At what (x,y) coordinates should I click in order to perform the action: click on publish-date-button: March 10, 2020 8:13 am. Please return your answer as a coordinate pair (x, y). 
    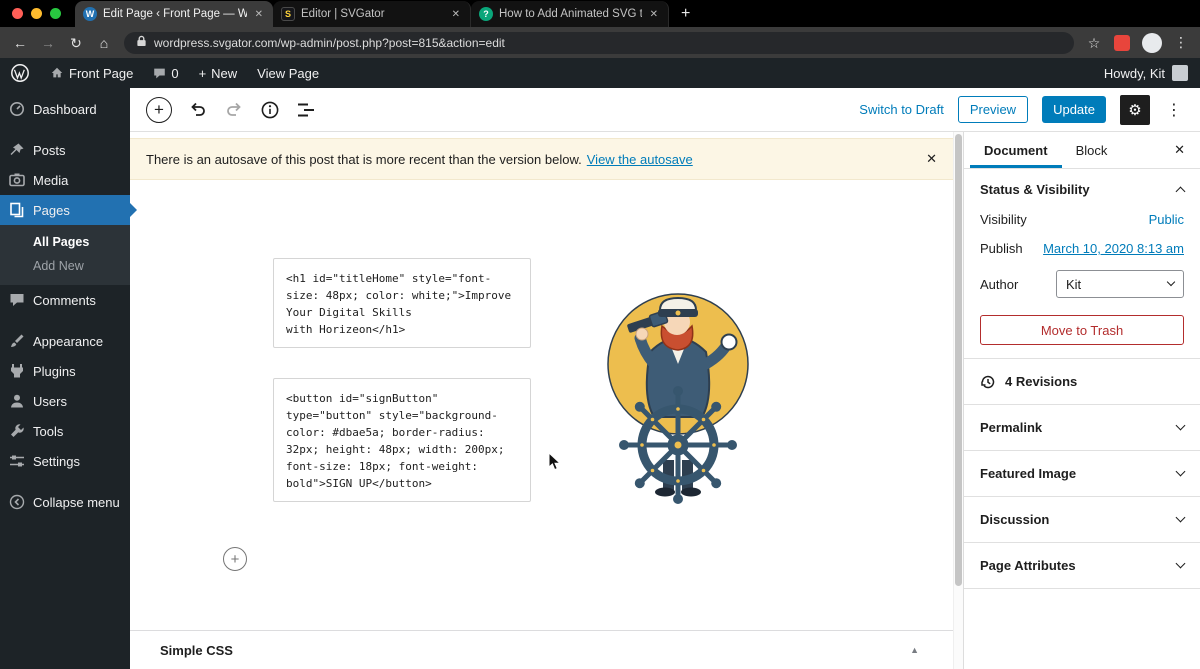
    Looking at the image, I should click on (1113, 248).